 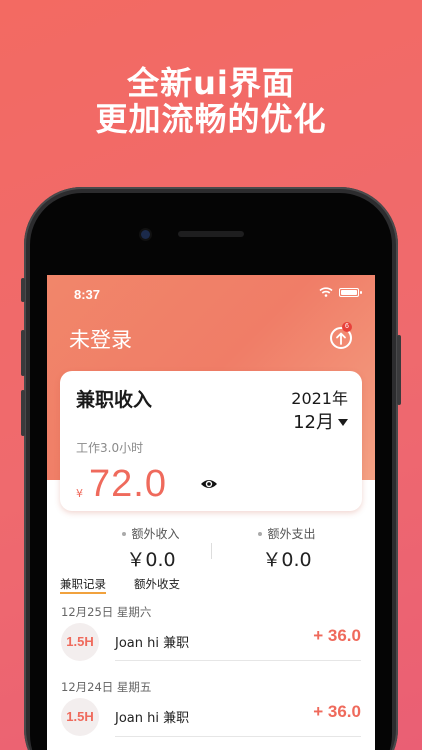 I want to click on extra-expense: 额外支出 ￥0.0, so click(x=287, y=548).